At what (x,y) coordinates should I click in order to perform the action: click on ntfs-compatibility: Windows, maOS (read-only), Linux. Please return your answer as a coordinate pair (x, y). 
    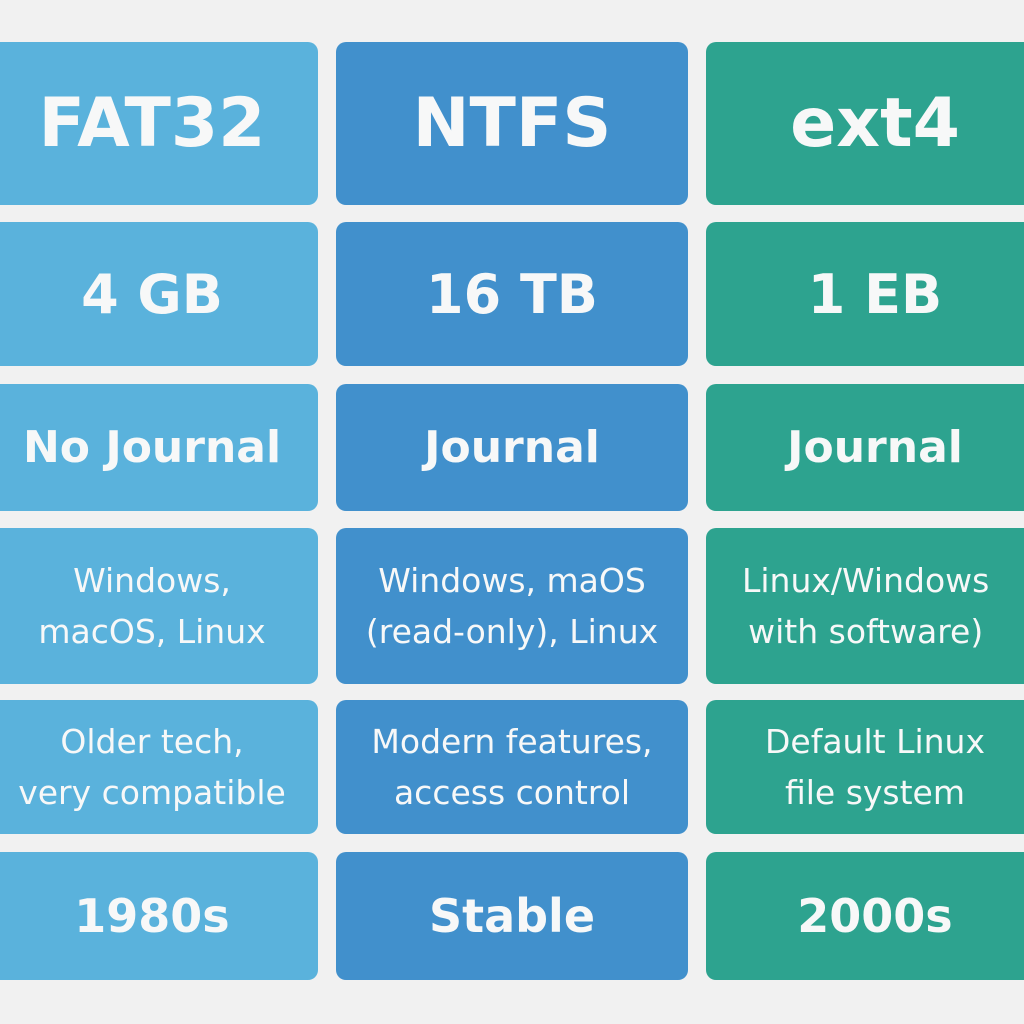
    Looking at the image, I should click on (512, 606).